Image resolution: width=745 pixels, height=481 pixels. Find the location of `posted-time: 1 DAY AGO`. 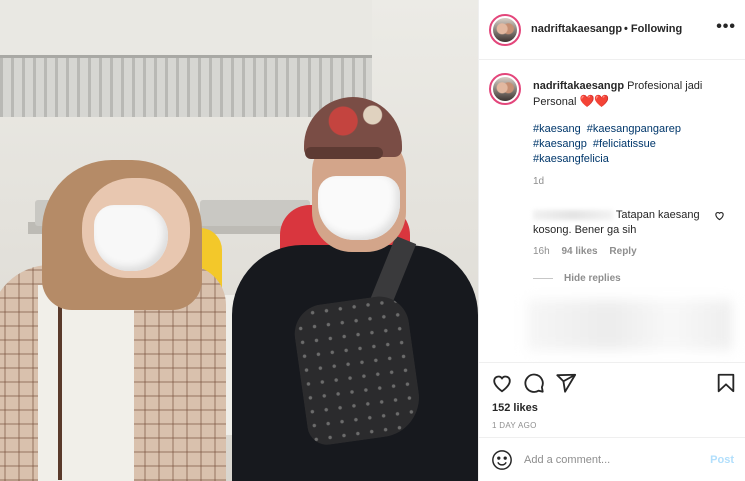

posted-time: 1 DAY AGO is located at coordinates (514, 425).